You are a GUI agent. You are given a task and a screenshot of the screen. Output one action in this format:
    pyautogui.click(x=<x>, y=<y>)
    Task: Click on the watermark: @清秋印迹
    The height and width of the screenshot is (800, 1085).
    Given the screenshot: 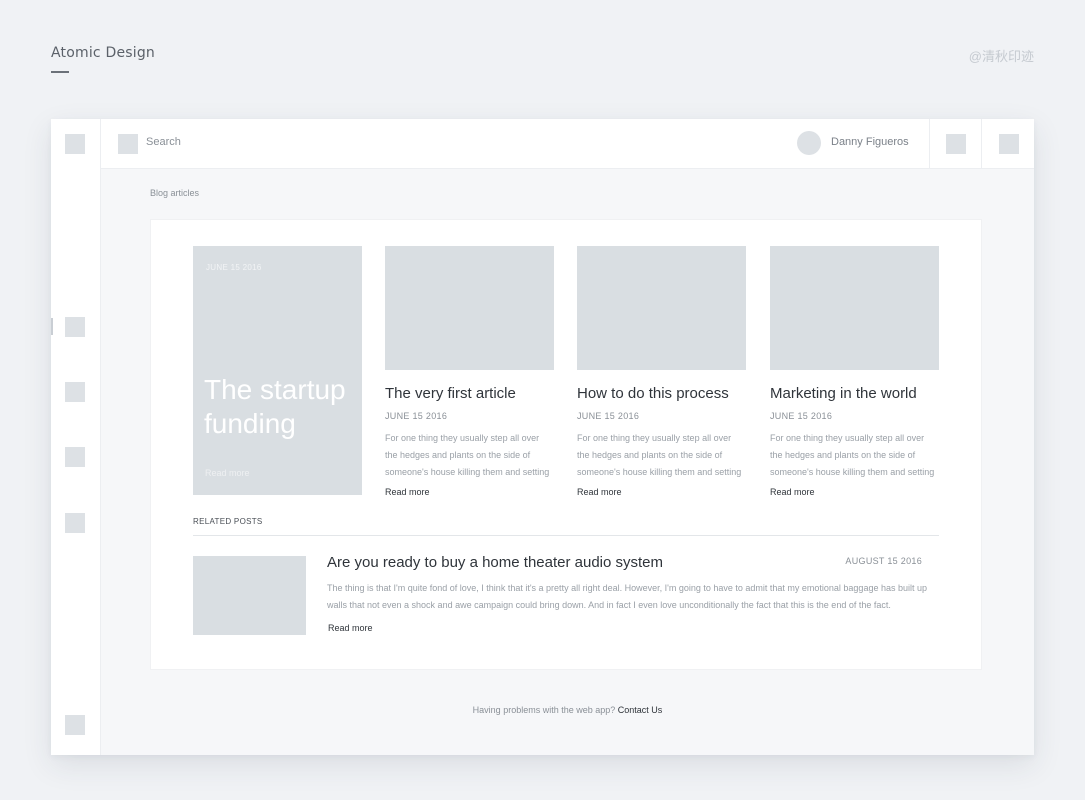 What is the action you would take?
    pyautogui.click(x=1001, y=56)
    